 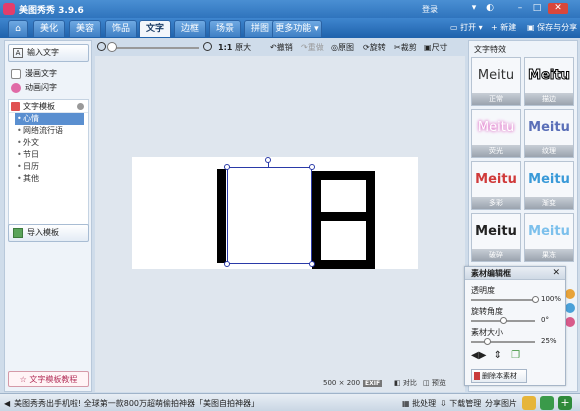 What do you see at coordinates (34, 74) in the screenshot?
I see `manhua-text-item: 漫画文字` at bounding box center [34, 74].